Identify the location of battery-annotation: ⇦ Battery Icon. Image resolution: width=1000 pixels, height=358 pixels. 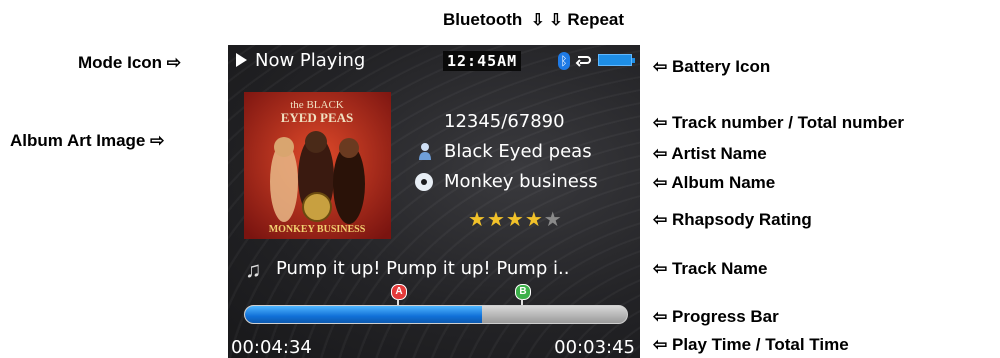
(712, 66).